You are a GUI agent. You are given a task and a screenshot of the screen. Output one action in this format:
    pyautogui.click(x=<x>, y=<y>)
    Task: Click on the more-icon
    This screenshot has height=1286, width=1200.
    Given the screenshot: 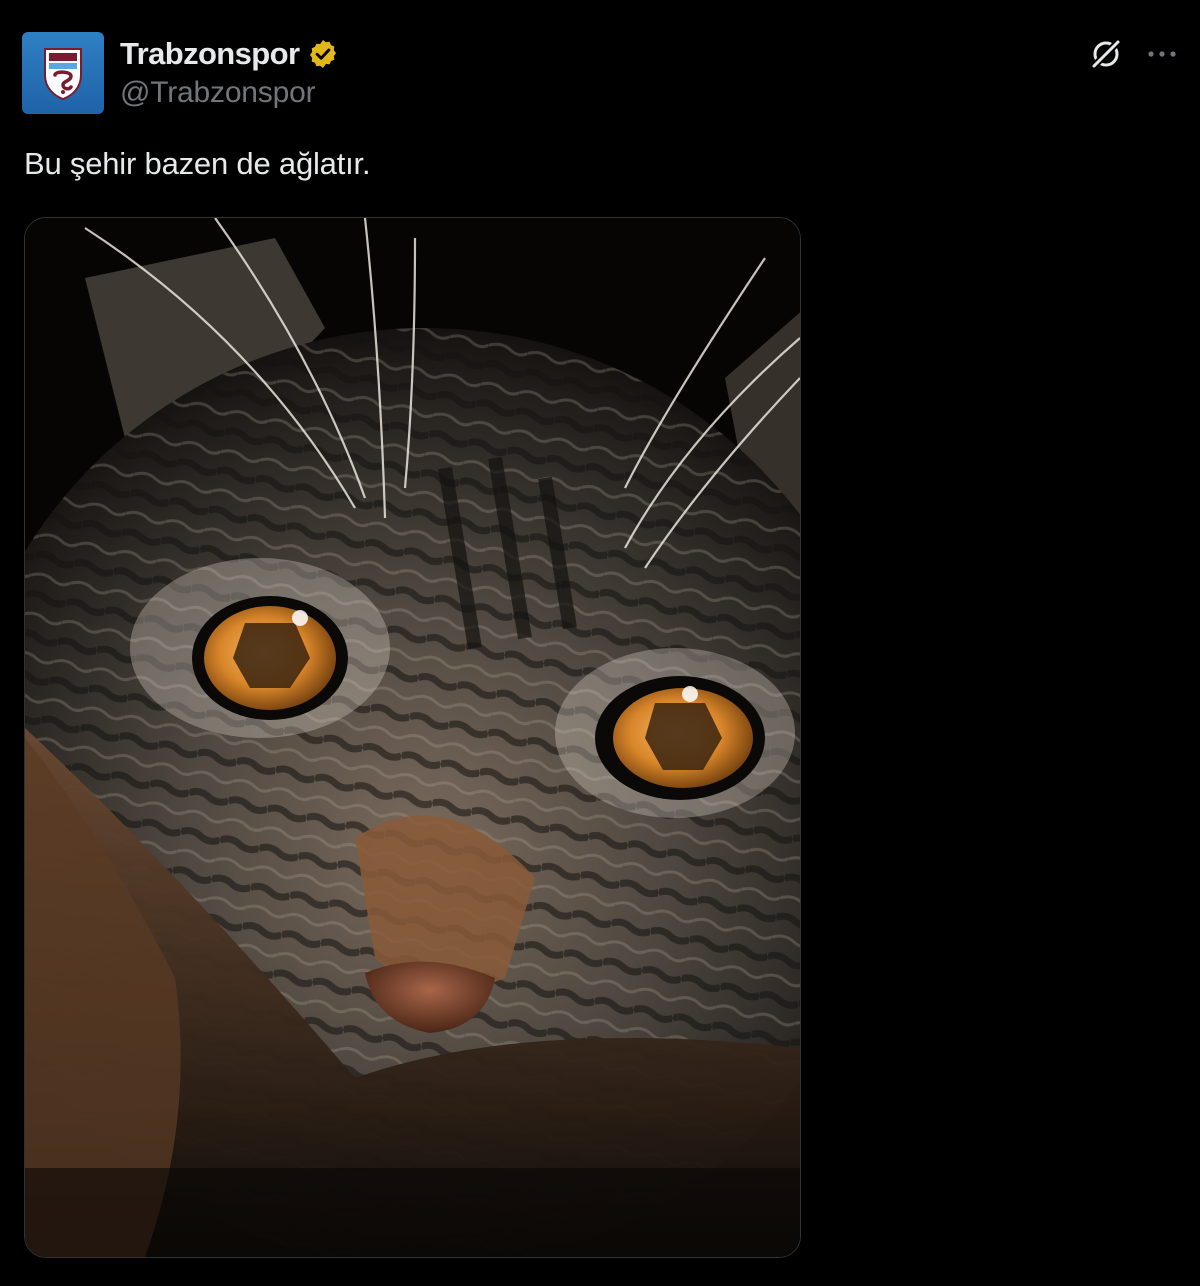 What is the action you would take?
    pyautogui.click(x=1162, y=54)
    